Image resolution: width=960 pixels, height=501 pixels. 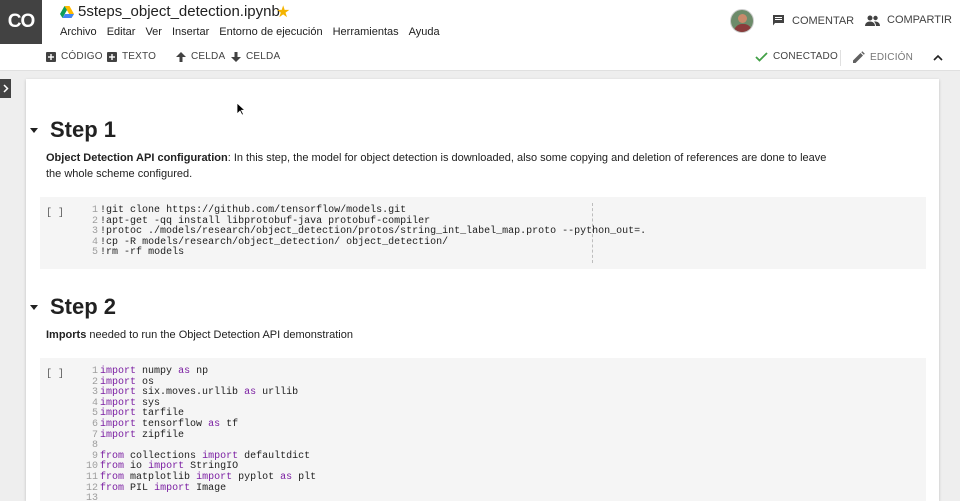 What do you see at coordinates (283, 12) in the screenshot?
I see `star-icon: ★` at bounding box center [283, 12].